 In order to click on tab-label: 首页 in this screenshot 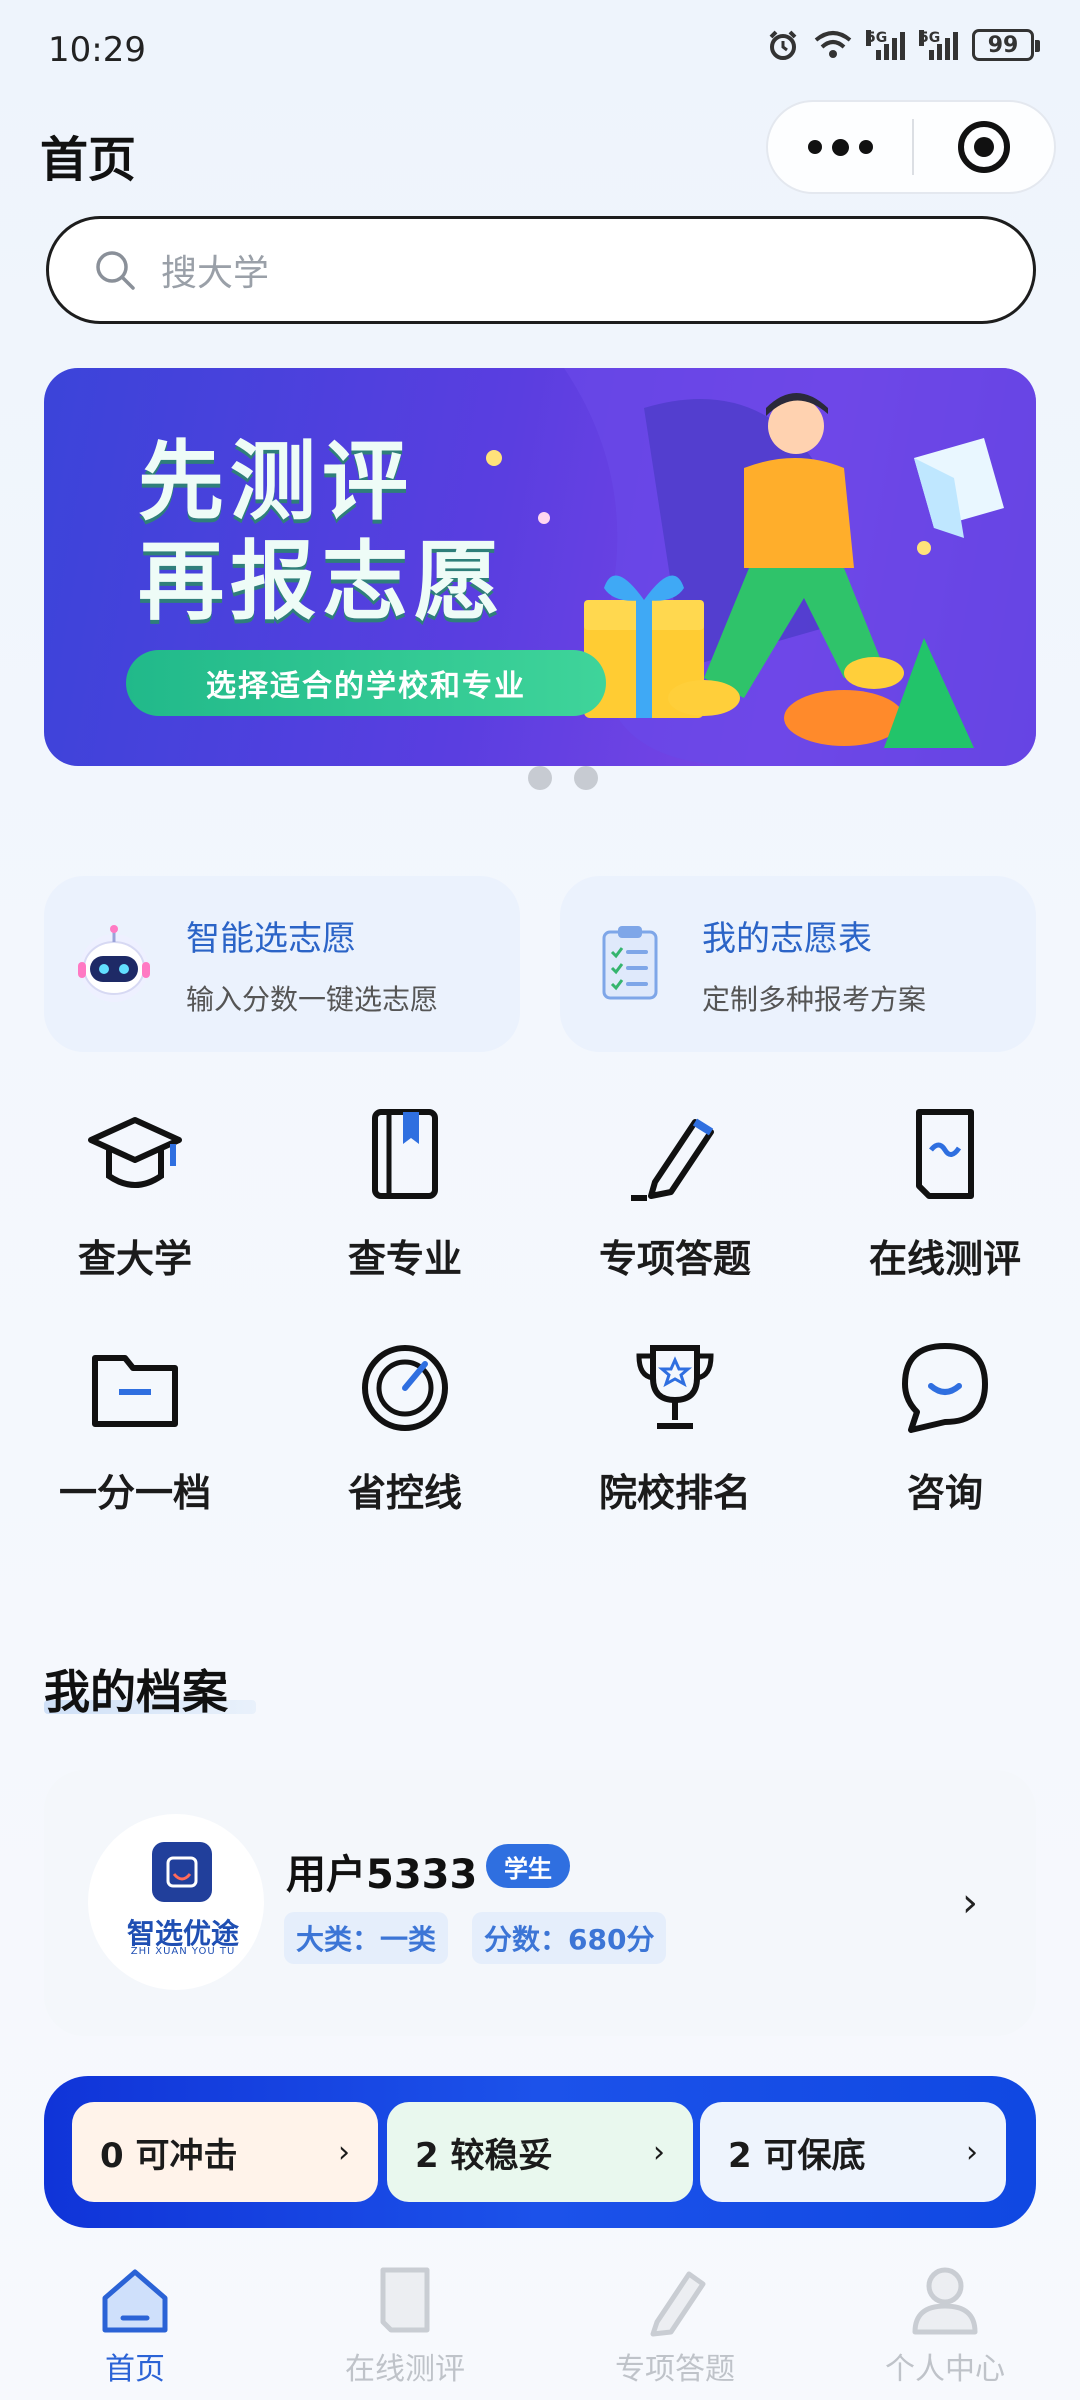, I will do `click(135, 2369)`.